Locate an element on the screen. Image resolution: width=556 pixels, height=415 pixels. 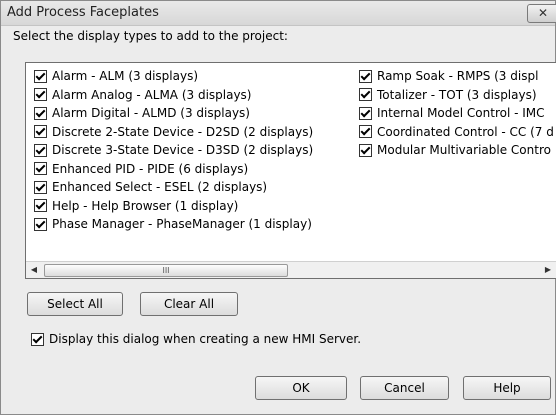
scroll-right-arrow-icon: ▶ is located at coordinates (548, 270).